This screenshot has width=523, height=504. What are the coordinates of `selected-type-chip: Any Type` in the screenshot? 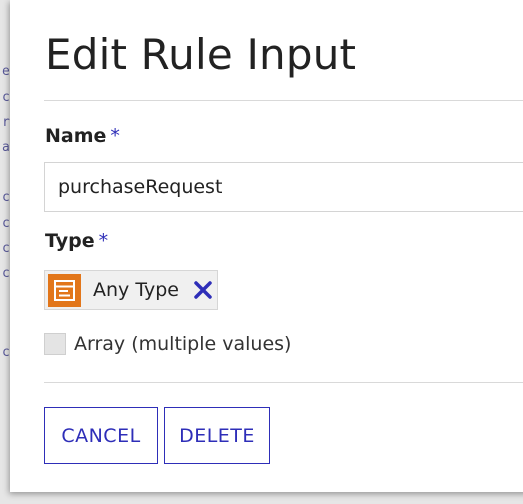 It's located at (131, 290).